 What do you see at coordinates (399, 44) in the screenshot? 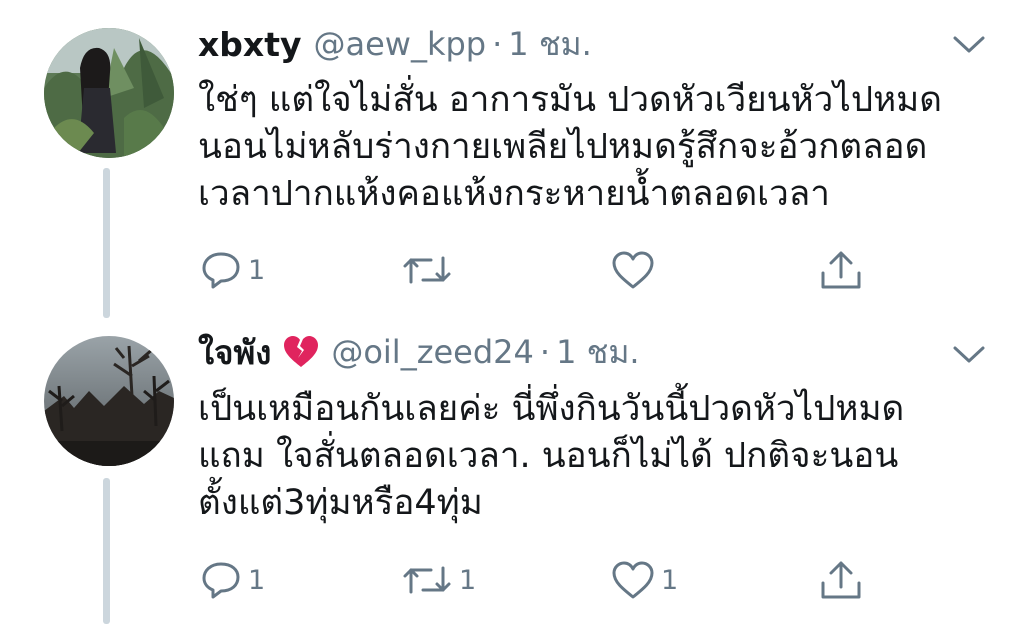
I see `user-handle: @aew_kpp` at bounding box center [399, 44].